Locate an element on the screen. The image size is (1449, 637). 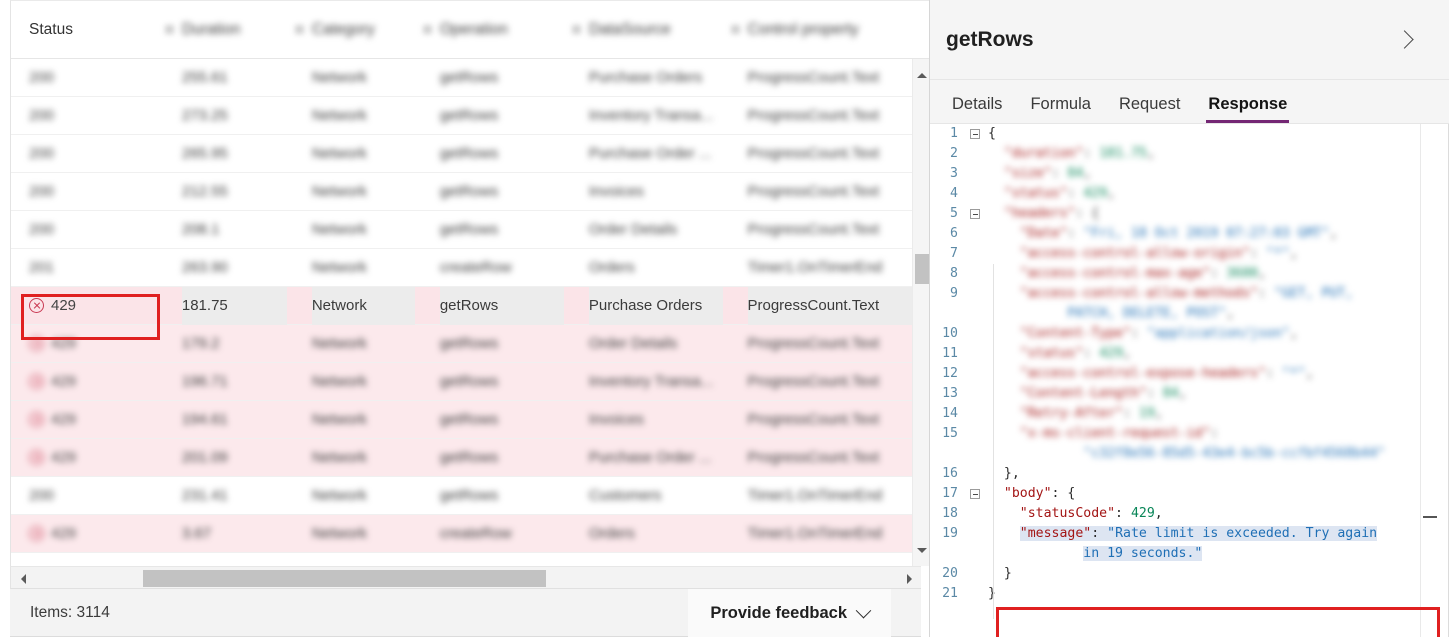
json-line-number: 8 is located at coordinates (954, 273).